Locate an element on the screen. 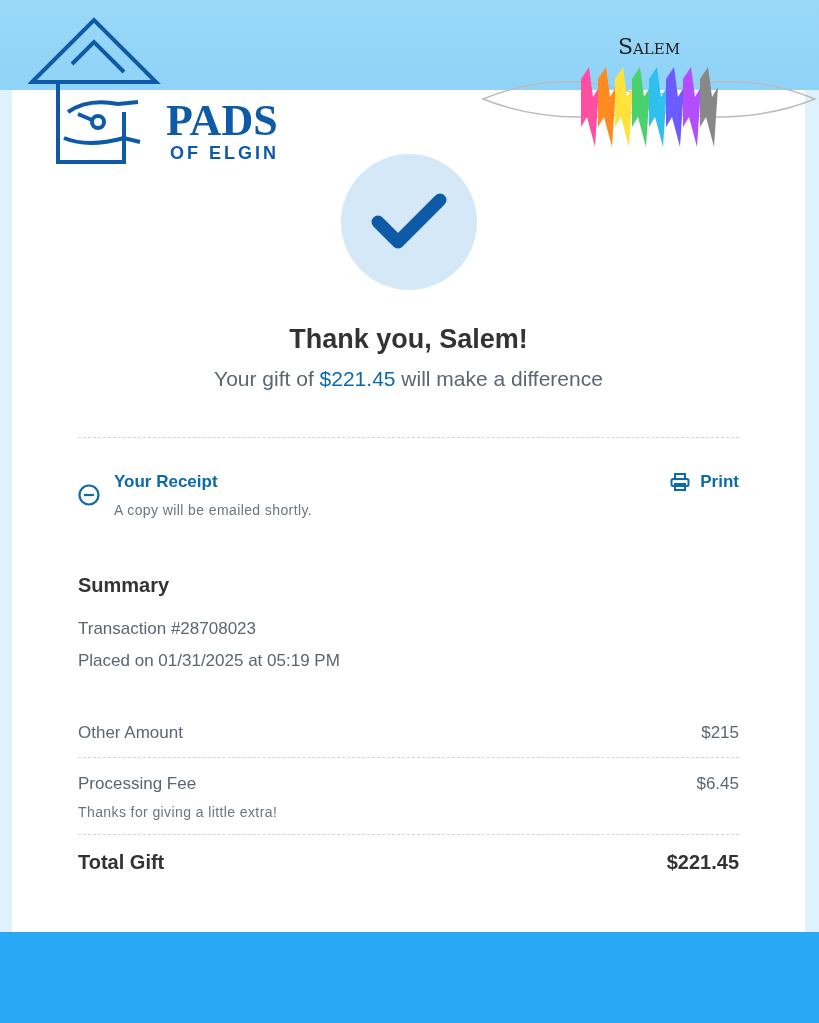 The height and width of the screenshot is (1023, 819). logo-subtitle: OF ELGIN is located at coordinates (224, 153).